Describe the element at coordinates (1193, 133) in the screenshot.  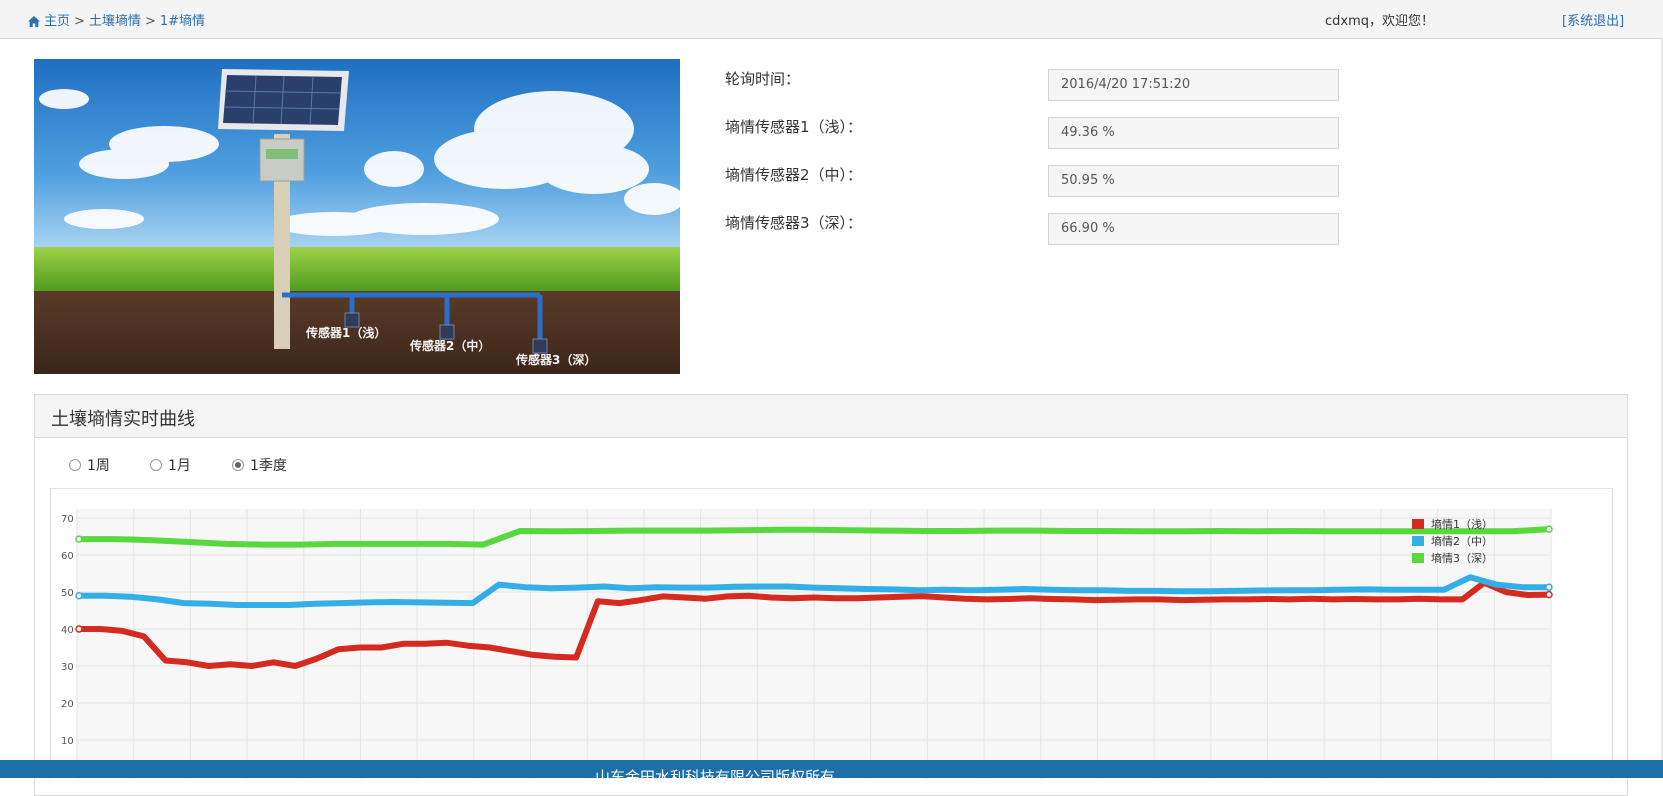
I see `sensor1-field: 49.36 %` at that location.